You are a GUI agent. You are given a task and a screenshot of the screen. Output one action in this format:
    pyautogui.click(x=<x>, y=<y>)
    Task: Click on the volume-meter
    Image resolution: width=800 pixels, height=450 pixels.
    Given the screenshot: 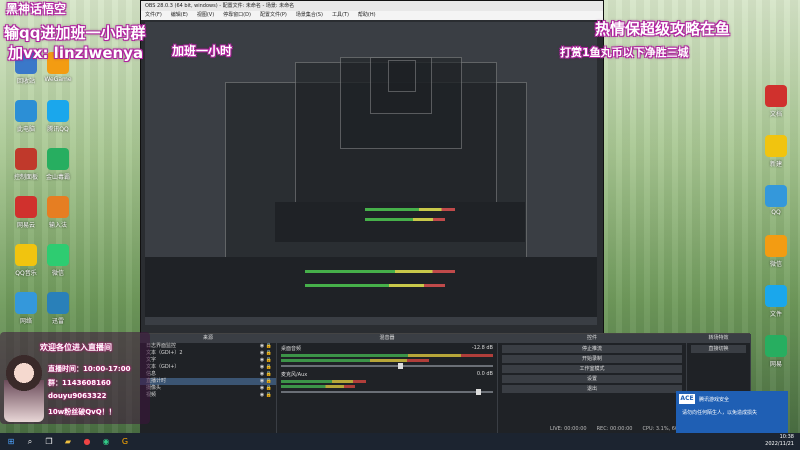 What is the action you would take?
    pyautogui.click(x=355, y=360)
    